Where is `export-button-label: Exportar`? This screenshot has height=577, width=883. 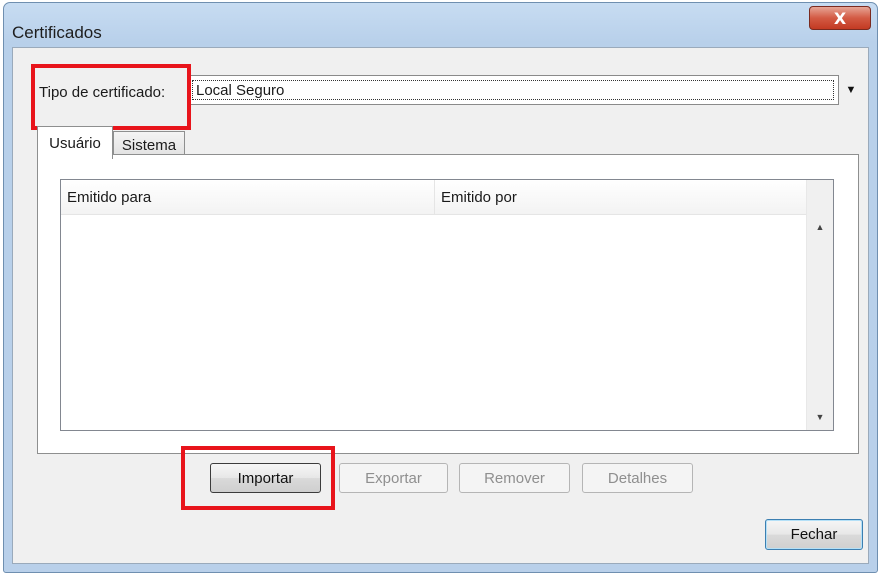
export-button-label: Exportar is located at coordinates (393, 478).